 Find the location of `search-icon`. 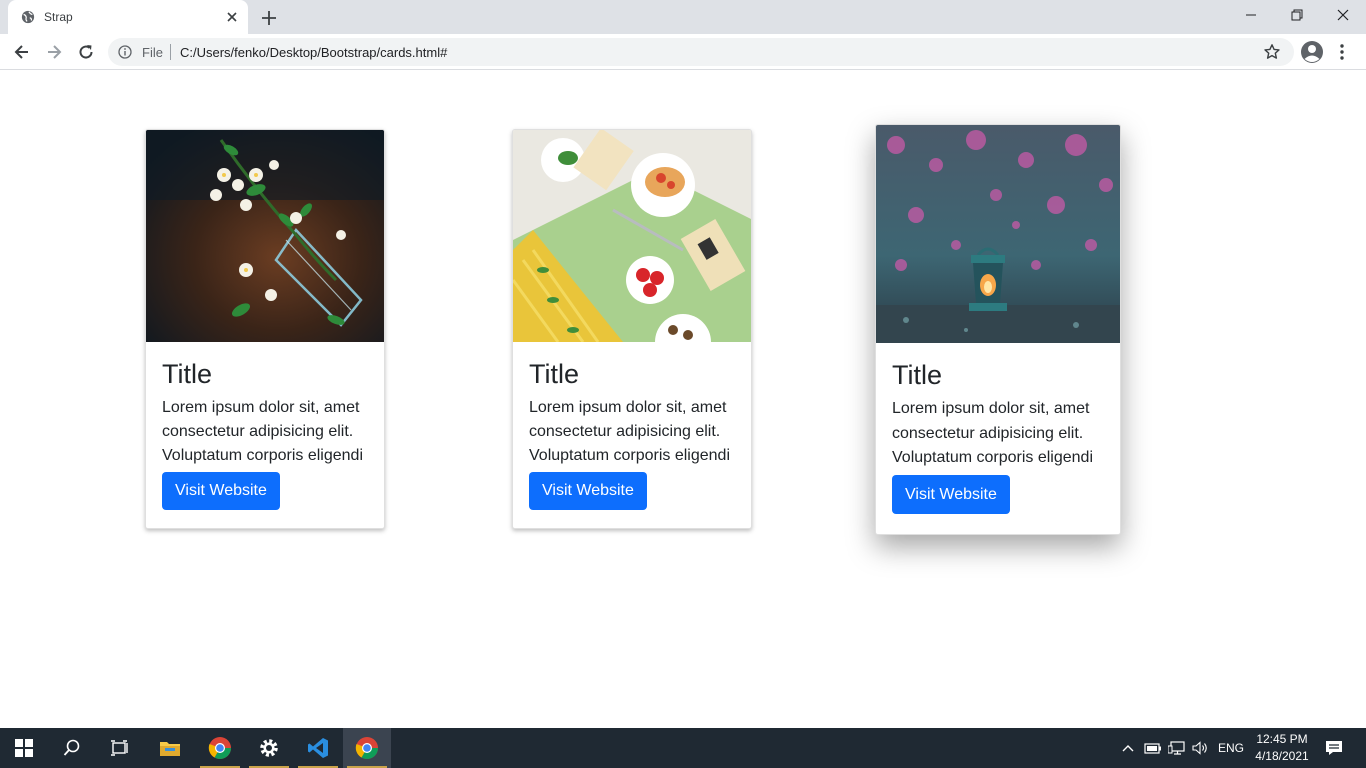

search-icon is located at coordinates (71, 747).